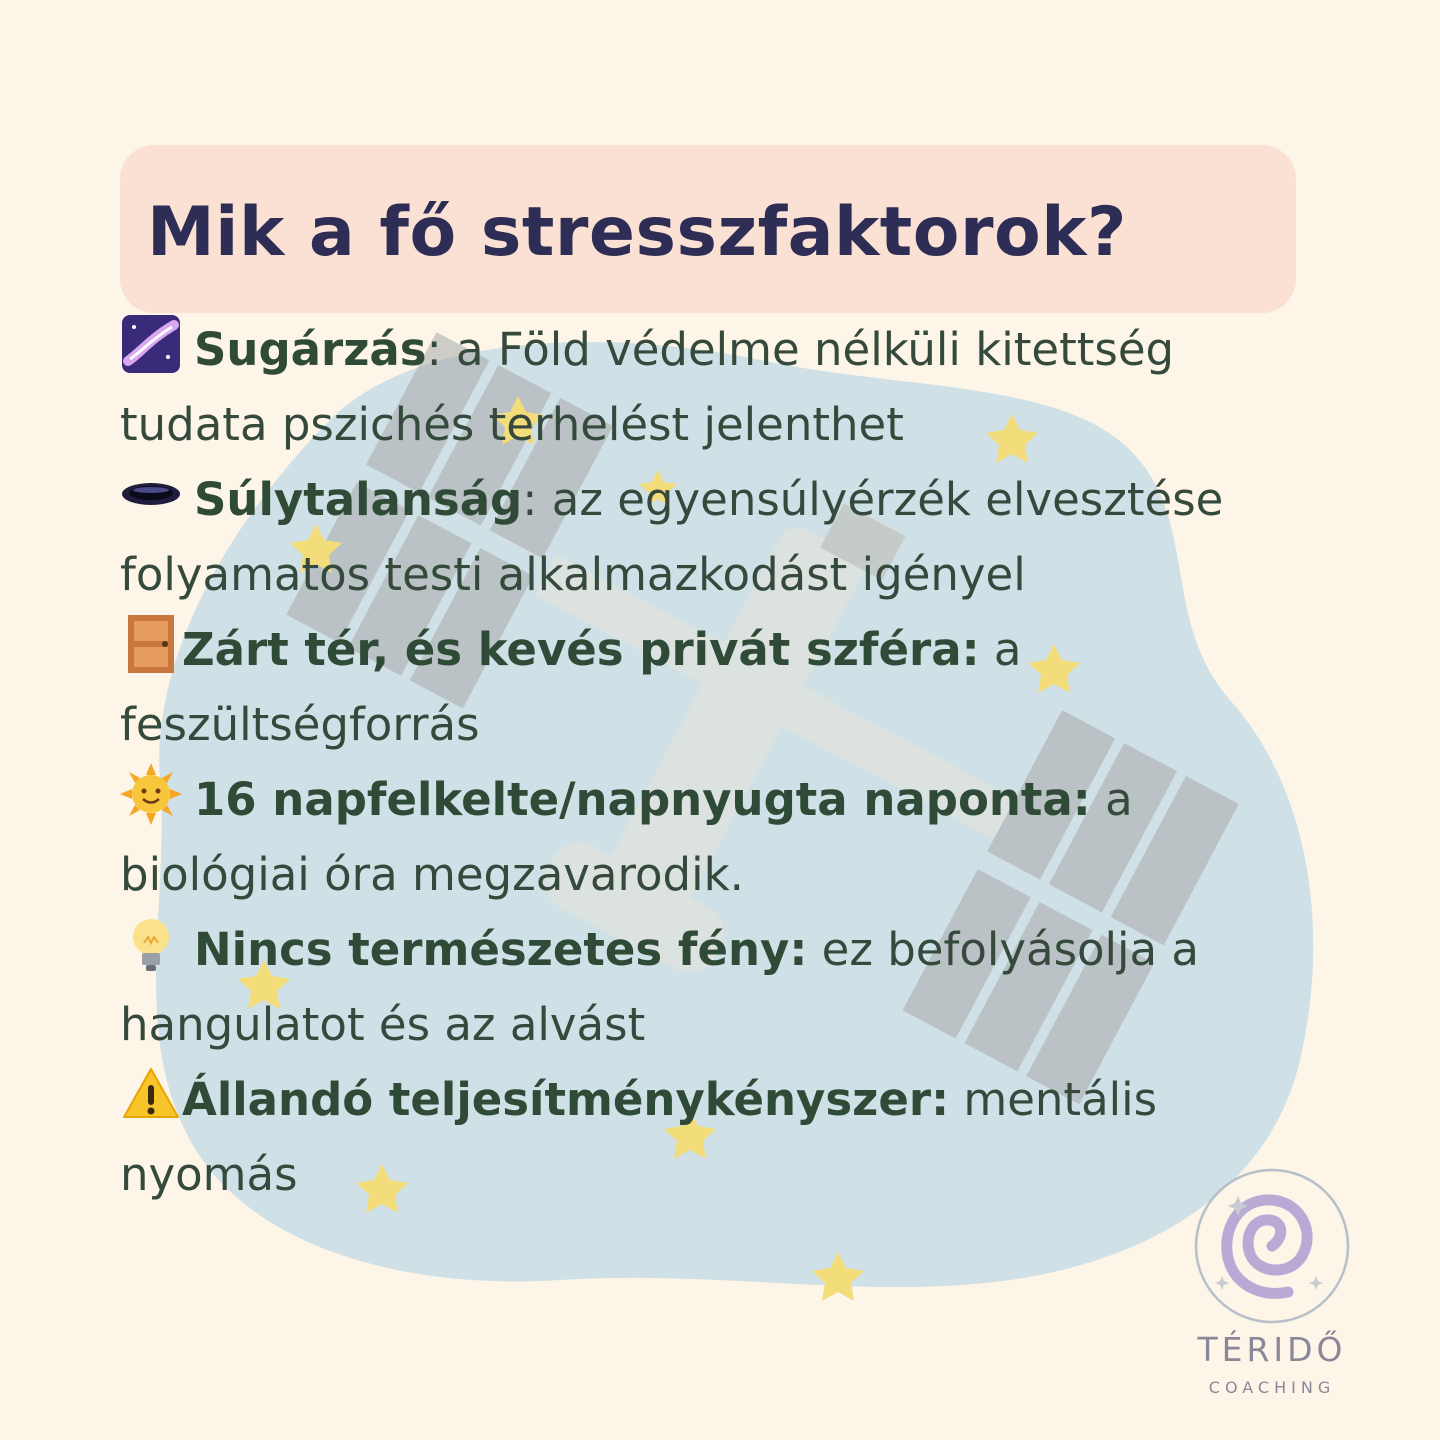 This screenshot has height=1440, width=1440. Describe the element at coordinates (151, 944) in the screenshot. I see `light-bulb-icon` at that location.